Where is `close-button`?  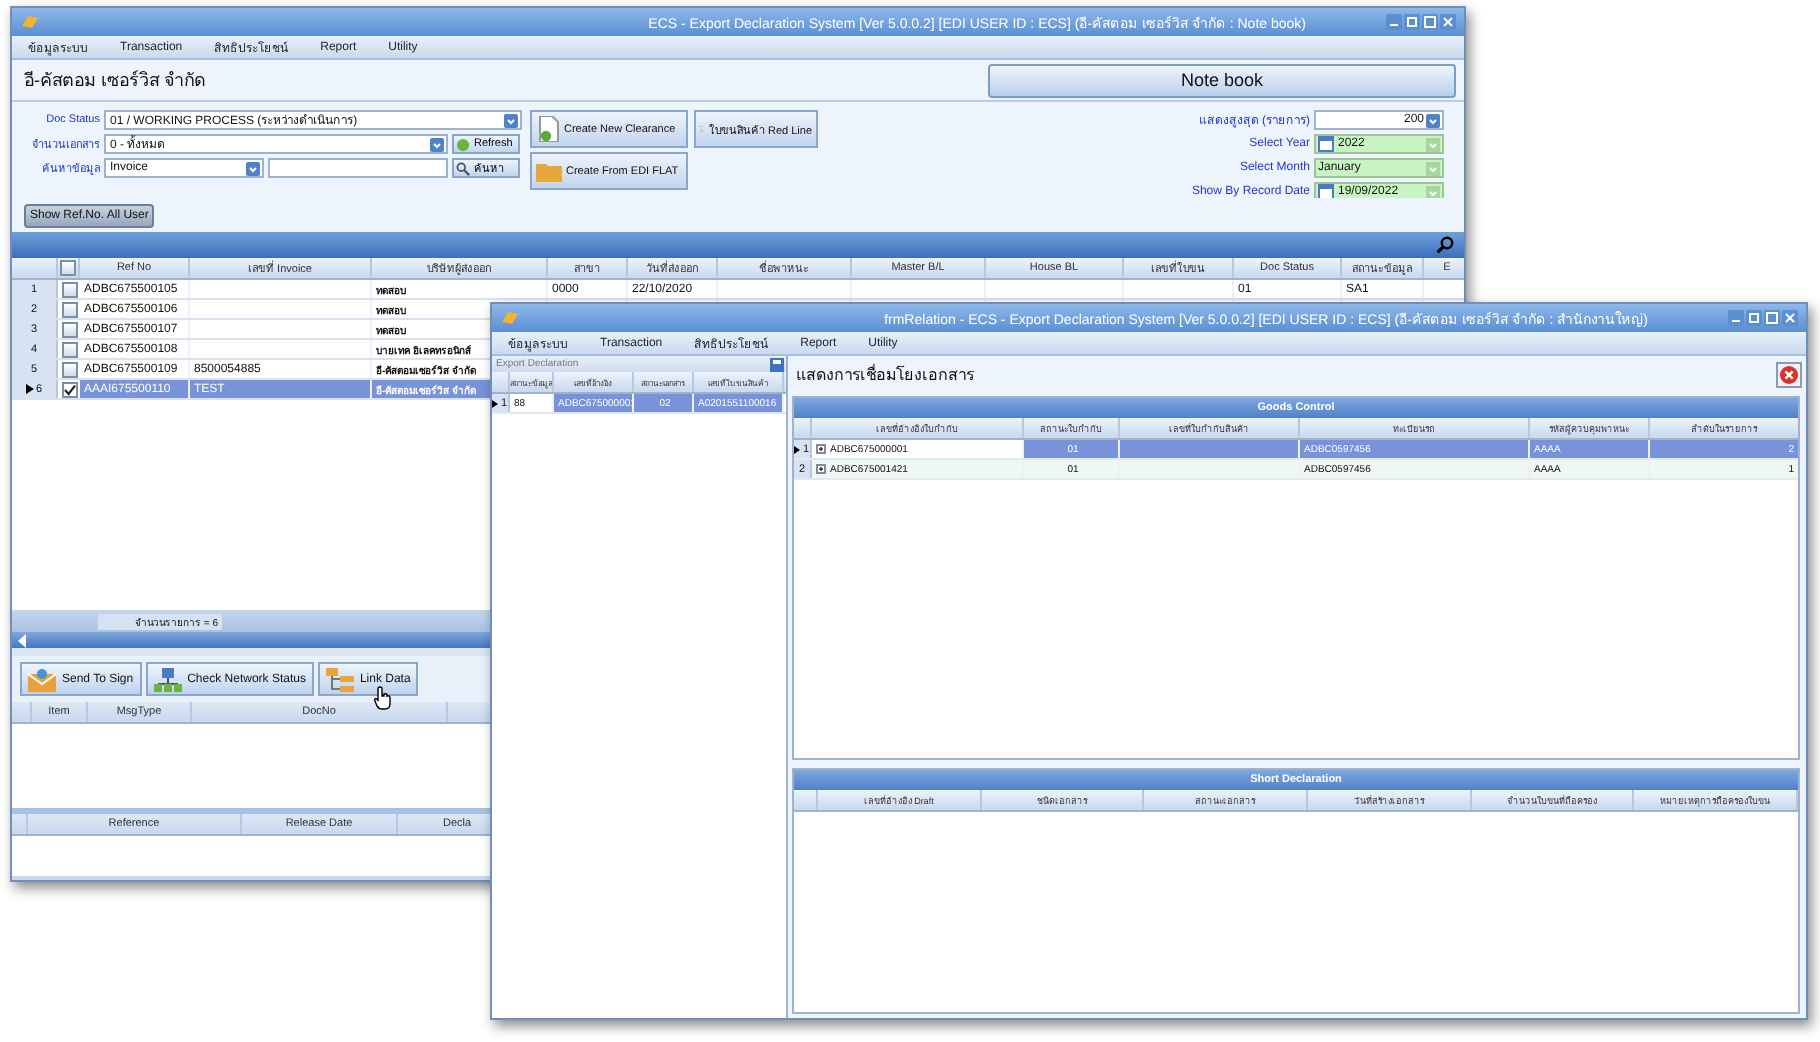
close-button is located at coordinates (1789, 374).